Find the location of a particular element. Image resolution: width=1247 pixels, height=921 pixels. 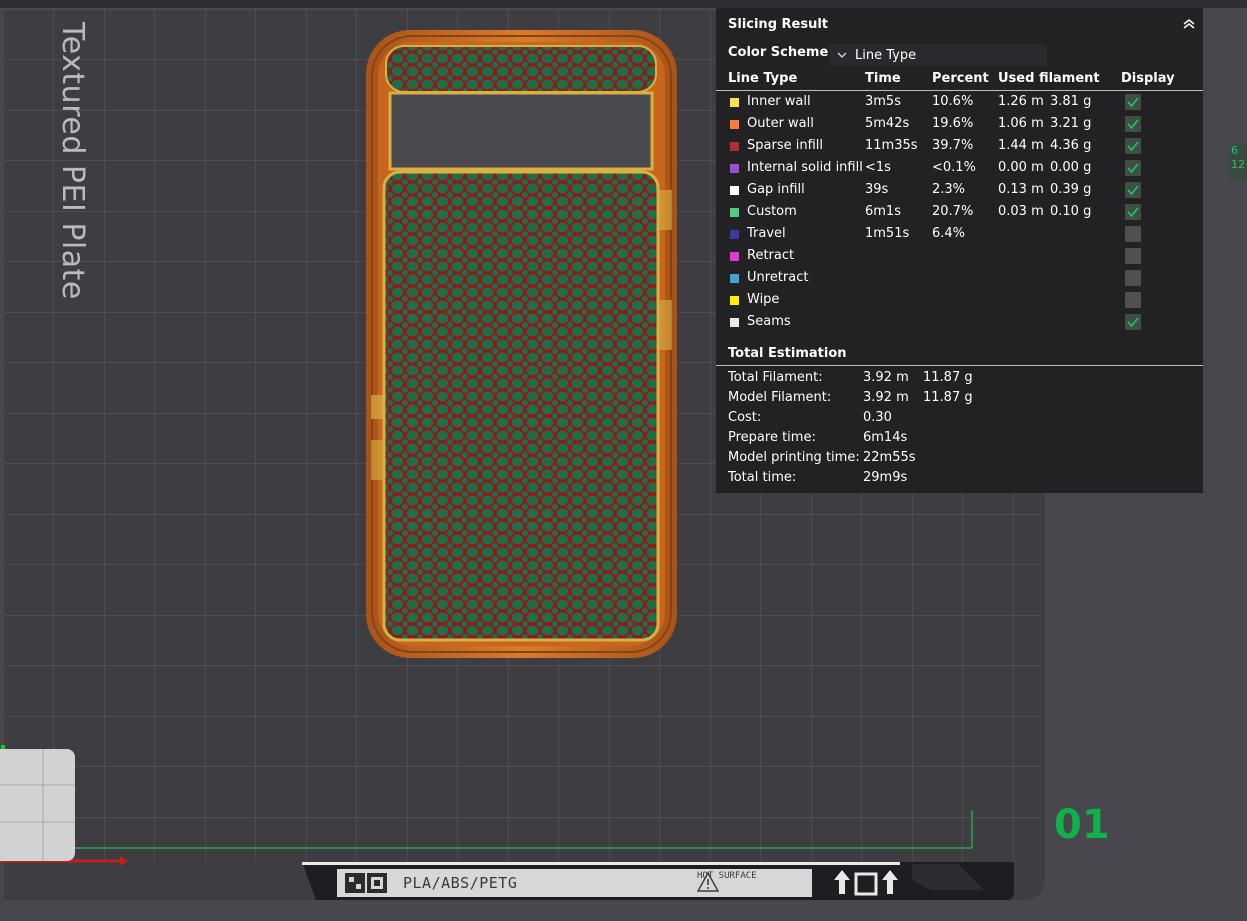

line-type-row: Inner wall 3m5s 10.6% 1.26 m 3.81 g is located at coordinates (959, 103).